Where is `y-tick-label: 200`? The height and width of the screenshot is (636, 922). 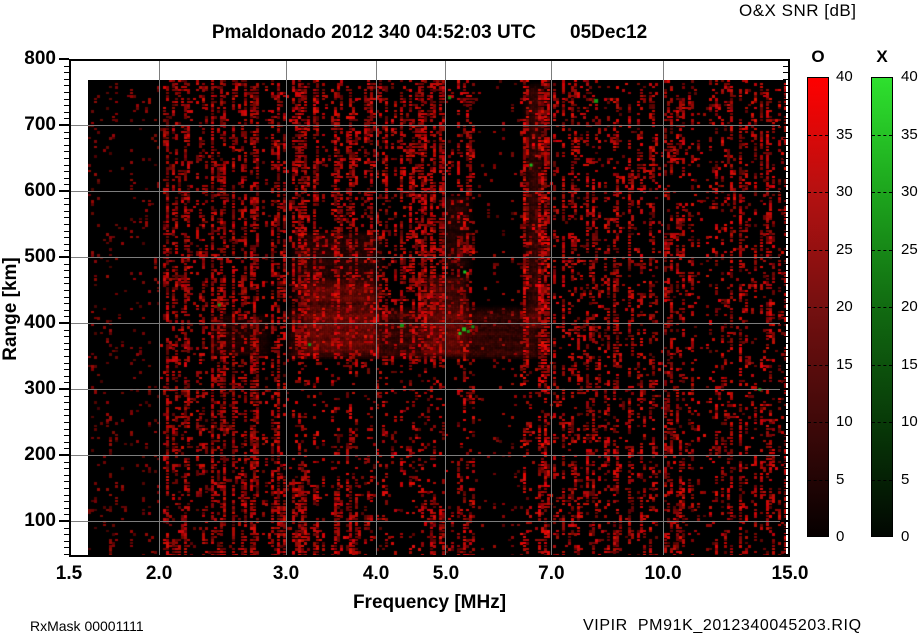 y-tick-label: 200 is located at coordinates (40, 454).